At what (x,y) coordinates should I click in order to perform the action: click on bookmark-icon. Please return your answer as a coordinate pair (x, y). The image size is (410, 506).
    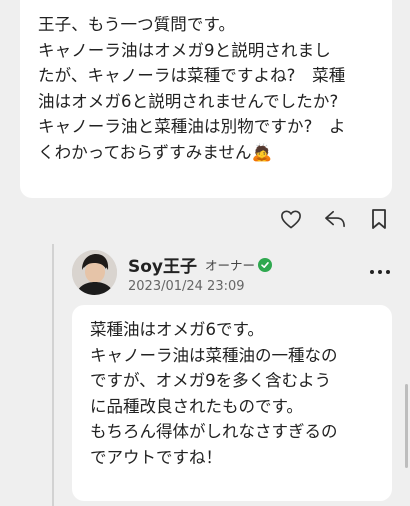
    Looking at the image, I should click on (379, 219).